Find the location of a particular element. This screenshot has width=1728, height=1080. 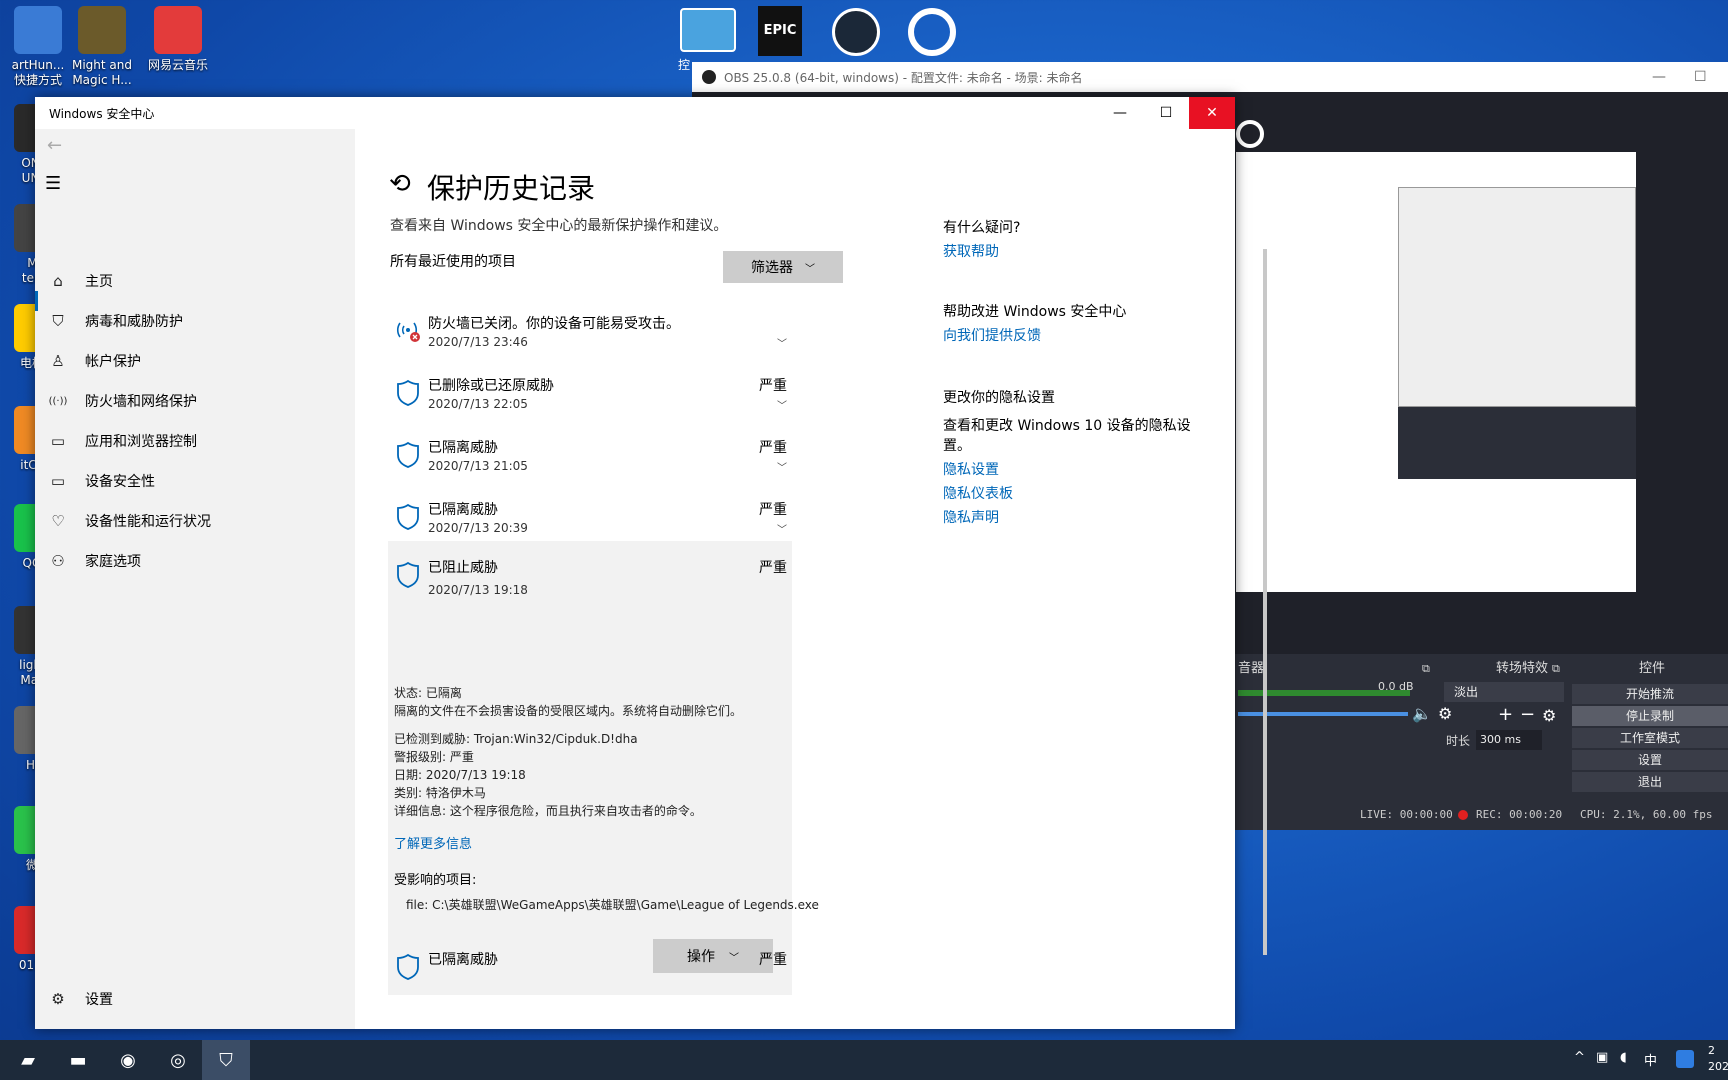

obs-taskbar-icon: ◎ is located at coordinates (178, 1060).